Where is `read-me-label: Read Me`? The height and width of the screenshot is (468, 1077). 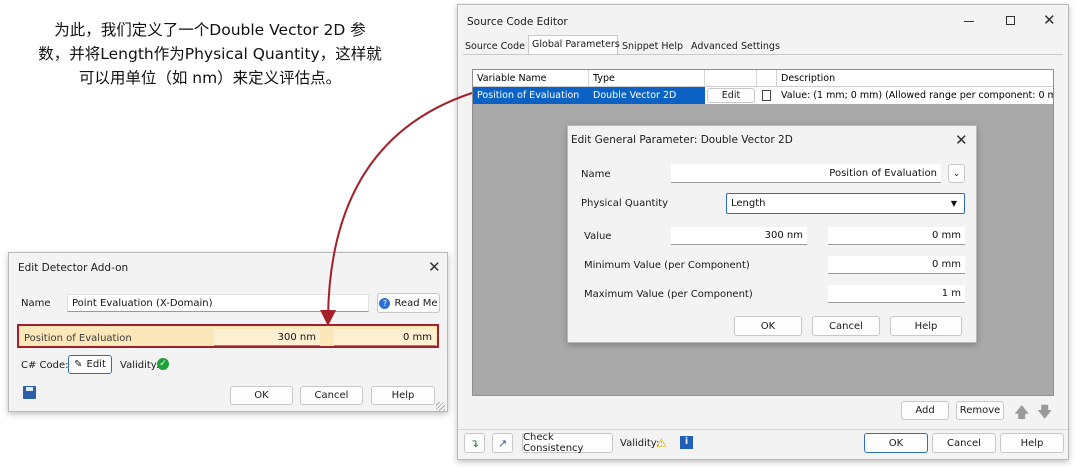 read-me-label: Read Me is located at coordinates (416, 303).